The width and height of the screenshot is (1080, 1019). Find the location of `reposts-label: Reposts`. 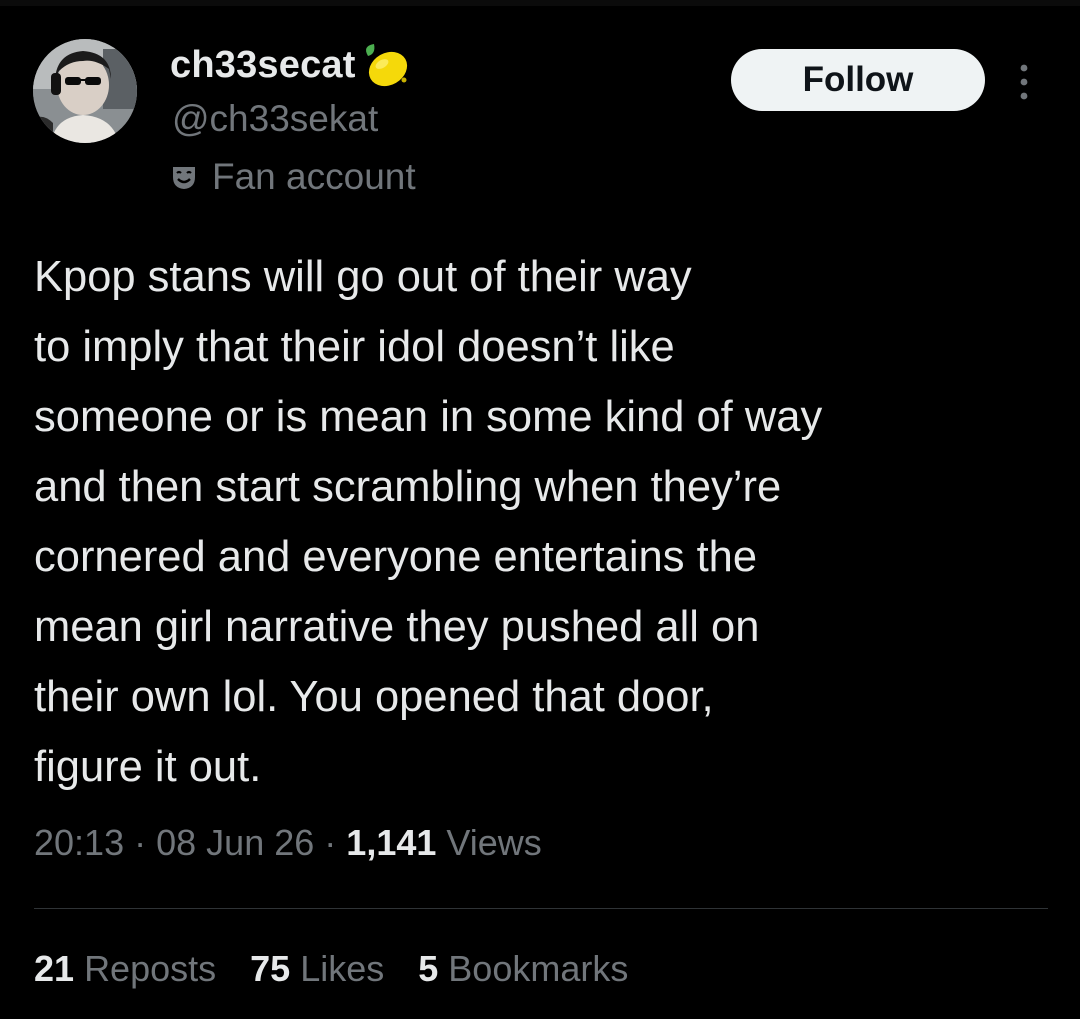

reposts-label: Reposts is located at coordinates (150, 968).